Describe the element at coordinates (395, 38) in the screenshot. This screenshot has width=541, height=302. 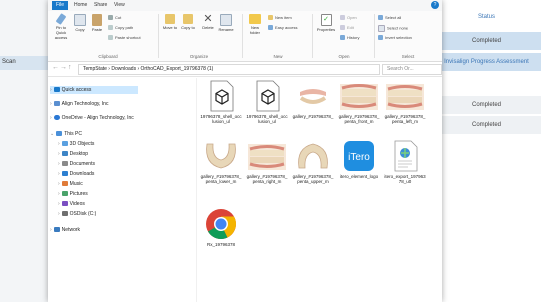
I see `invert-selection-button: Invert selection` at that location.